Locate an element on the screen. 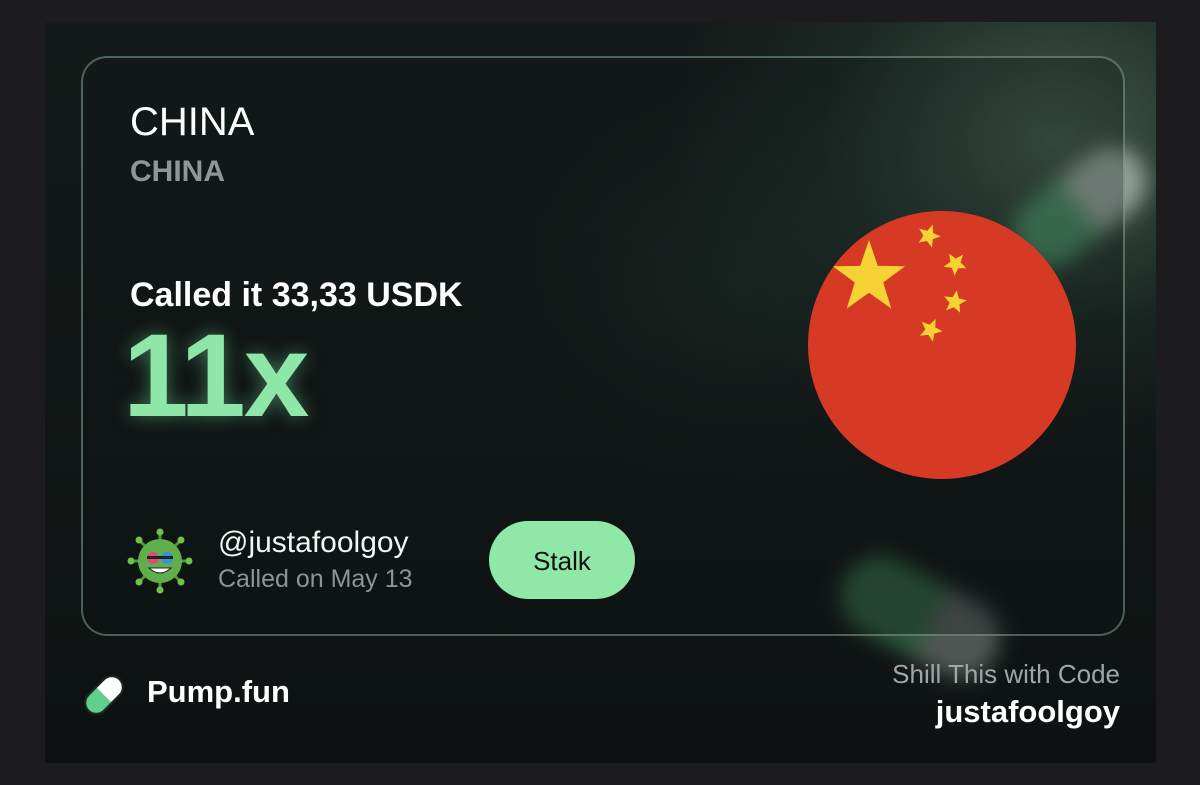 The image size is (1200, 785). multiplier-value: 11x is located at coordinates (216, 376).